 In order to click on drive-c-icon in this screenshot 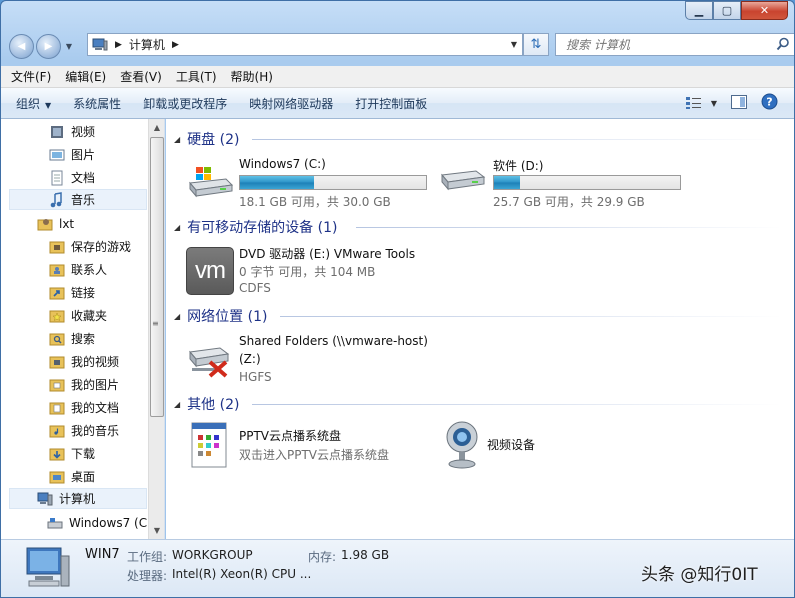, I will do `click(55, 522)`.